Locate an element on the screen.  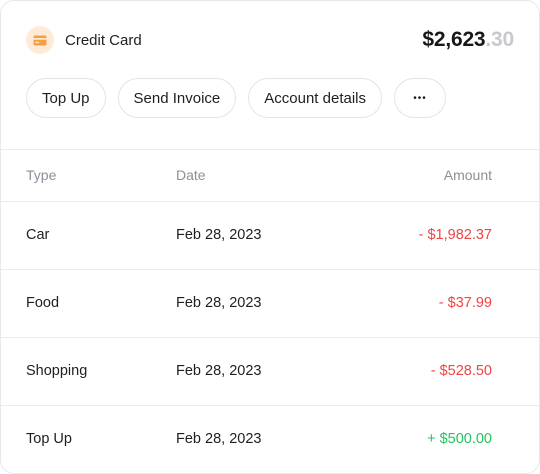
table-row: Top Up Feb 28, 2023 + $500.00 is located at coordinates (259, 441).